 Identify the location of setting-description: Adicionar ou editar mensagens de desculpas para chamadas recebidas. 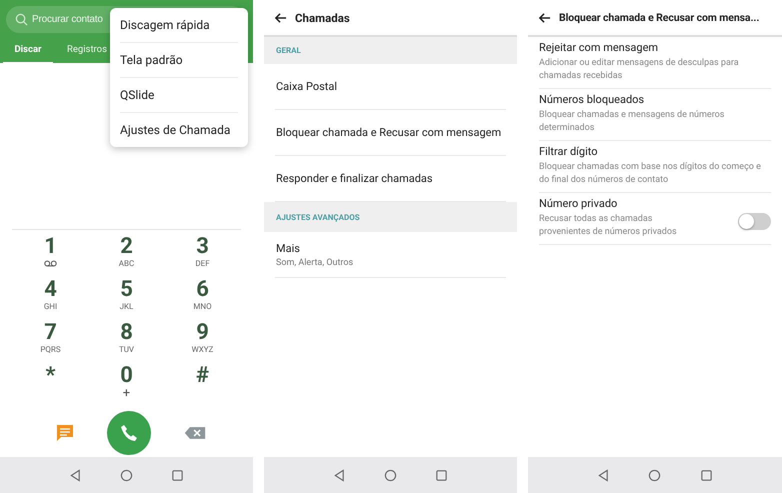
(639, 69).